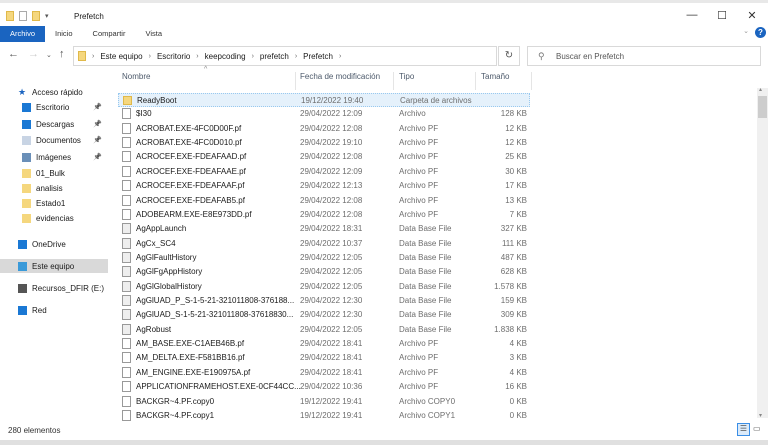 Image resolution: width=768 pixels, height=445 pixels. What do you see at coordinates (760, 89) in the screenshot?
I see `scroll-up-icon: ▴` at bounding box center [760, 89].